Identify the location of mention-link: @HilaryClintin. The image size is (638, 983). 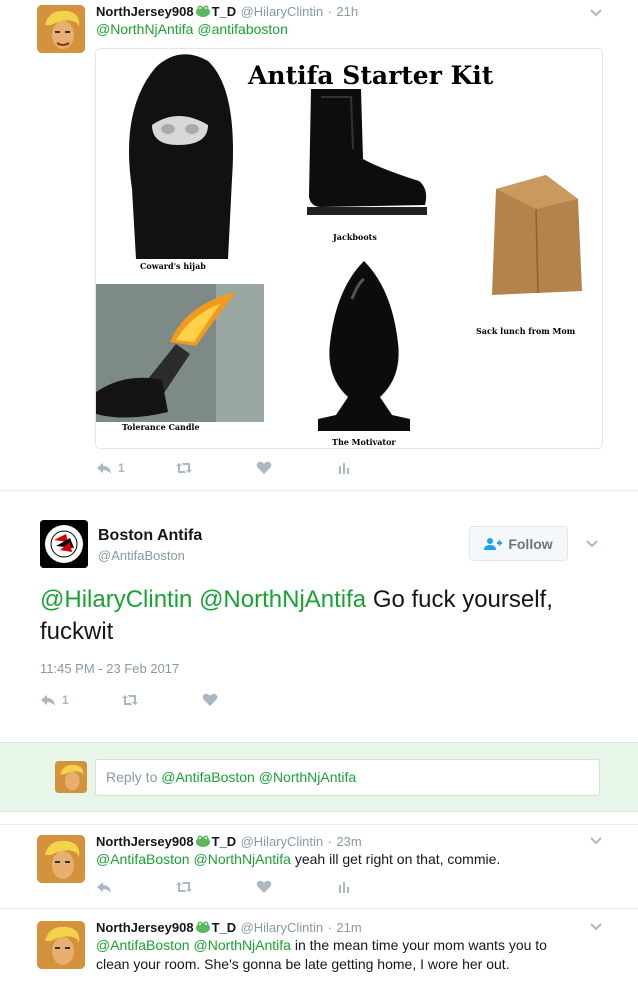
(116, 599).